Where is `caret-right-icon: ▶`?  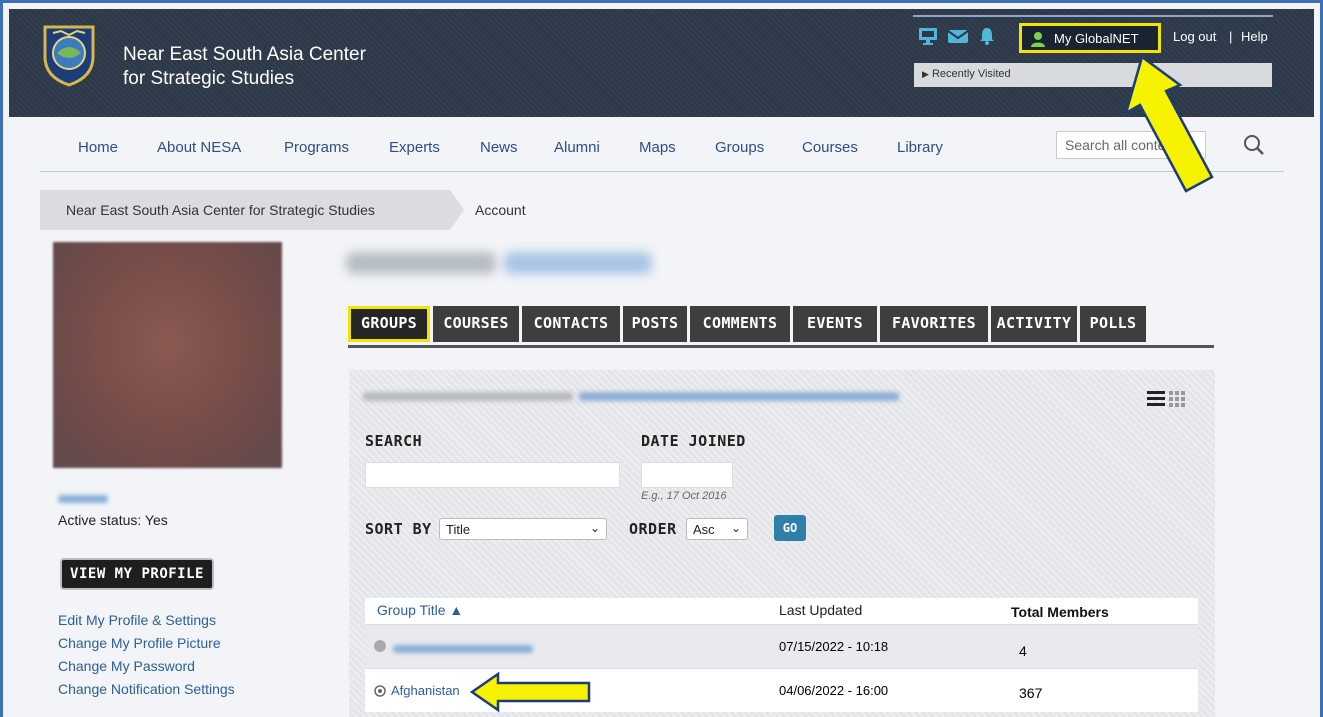
caret-right-icon: ▶ is located at coordinates (925, 74).